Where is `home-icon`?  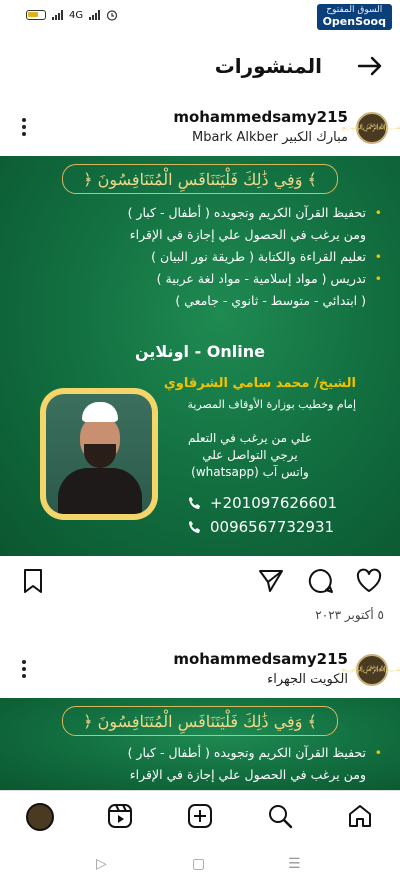 home-icon is located at coordinates (360, 816).